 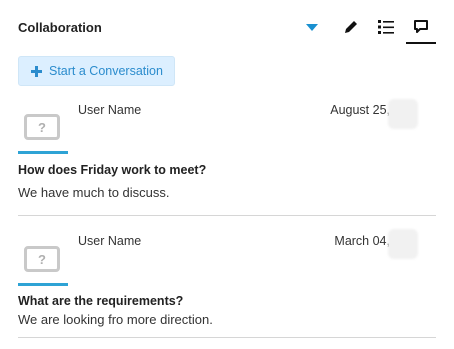 I want to click on chevron-down-icon, so click(x=312, y=27).